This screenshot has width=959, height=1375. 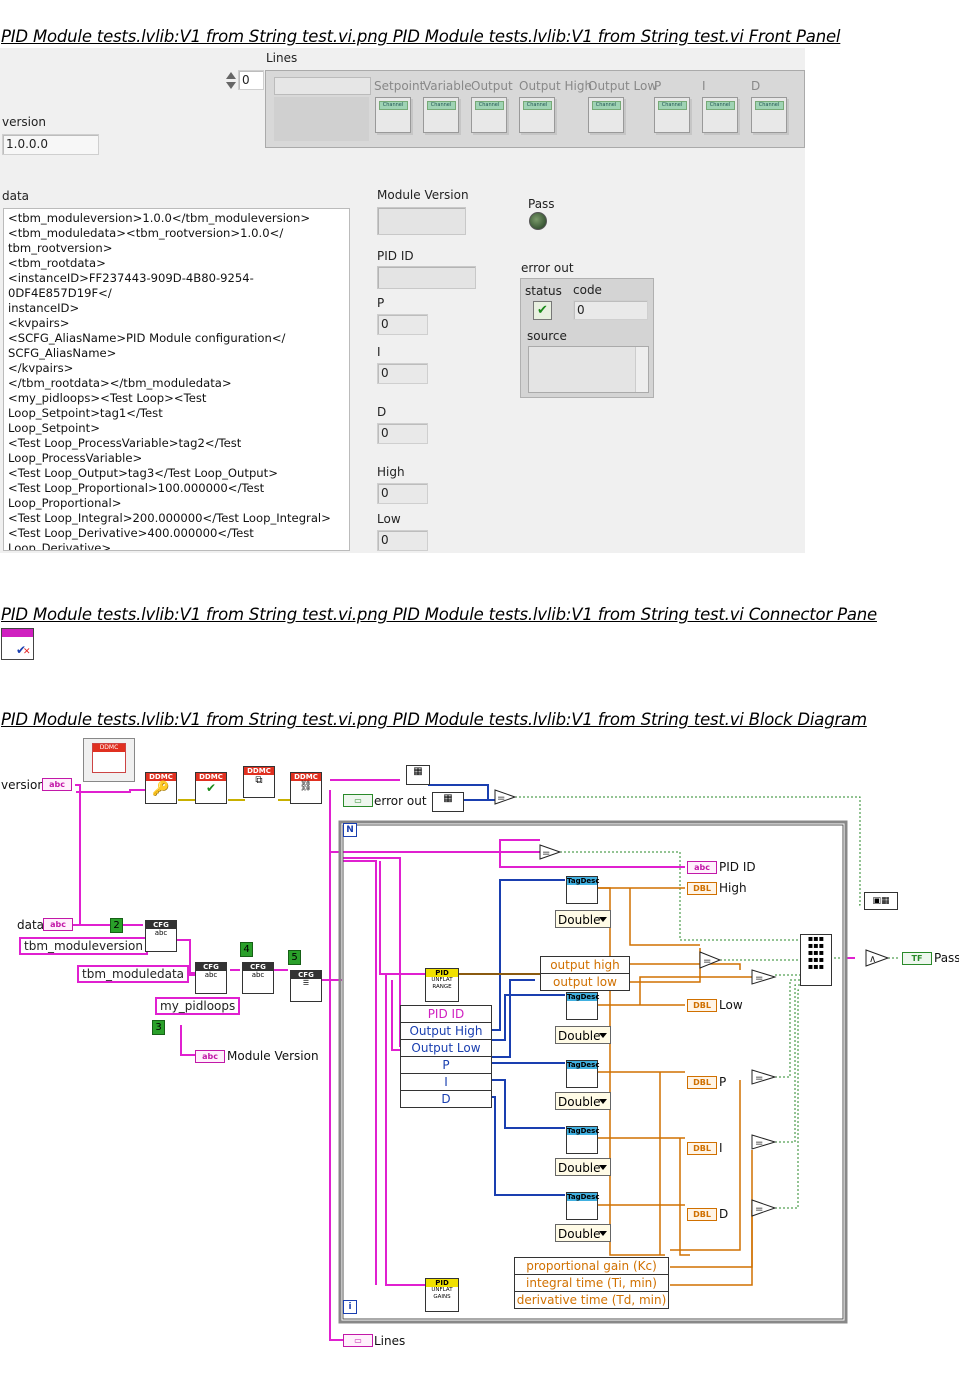 I want to click on unbundle-d: D, so click(x=446, y=1099).